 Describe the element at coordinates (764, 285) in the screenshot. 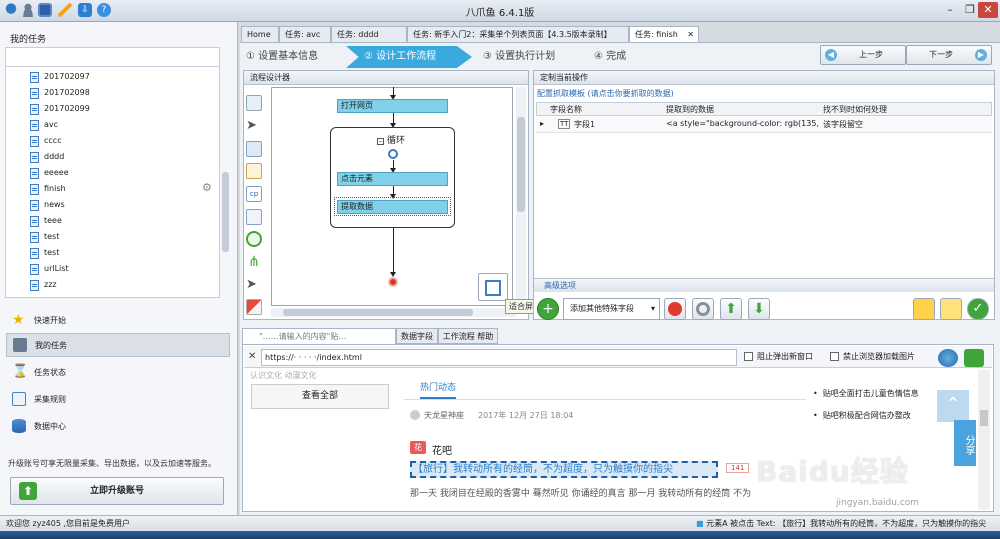

I see `advanced-options: 高级选项` at that location.